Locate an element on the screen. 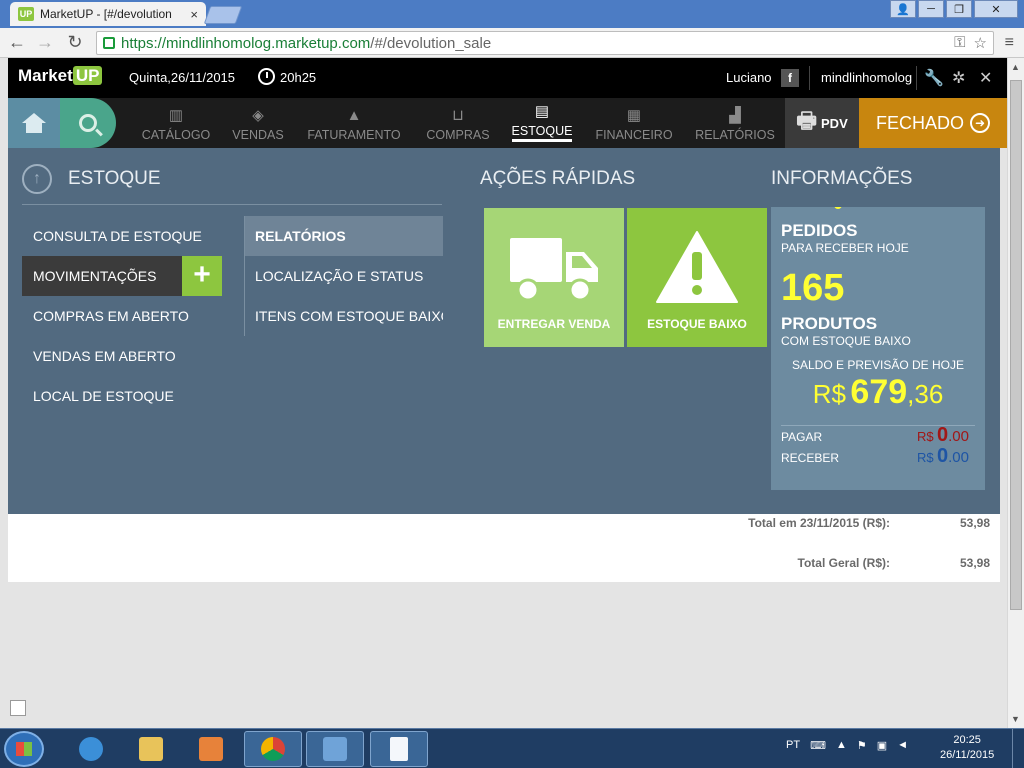  back-arrow-icon: ← is located at coordinates (17, 42).